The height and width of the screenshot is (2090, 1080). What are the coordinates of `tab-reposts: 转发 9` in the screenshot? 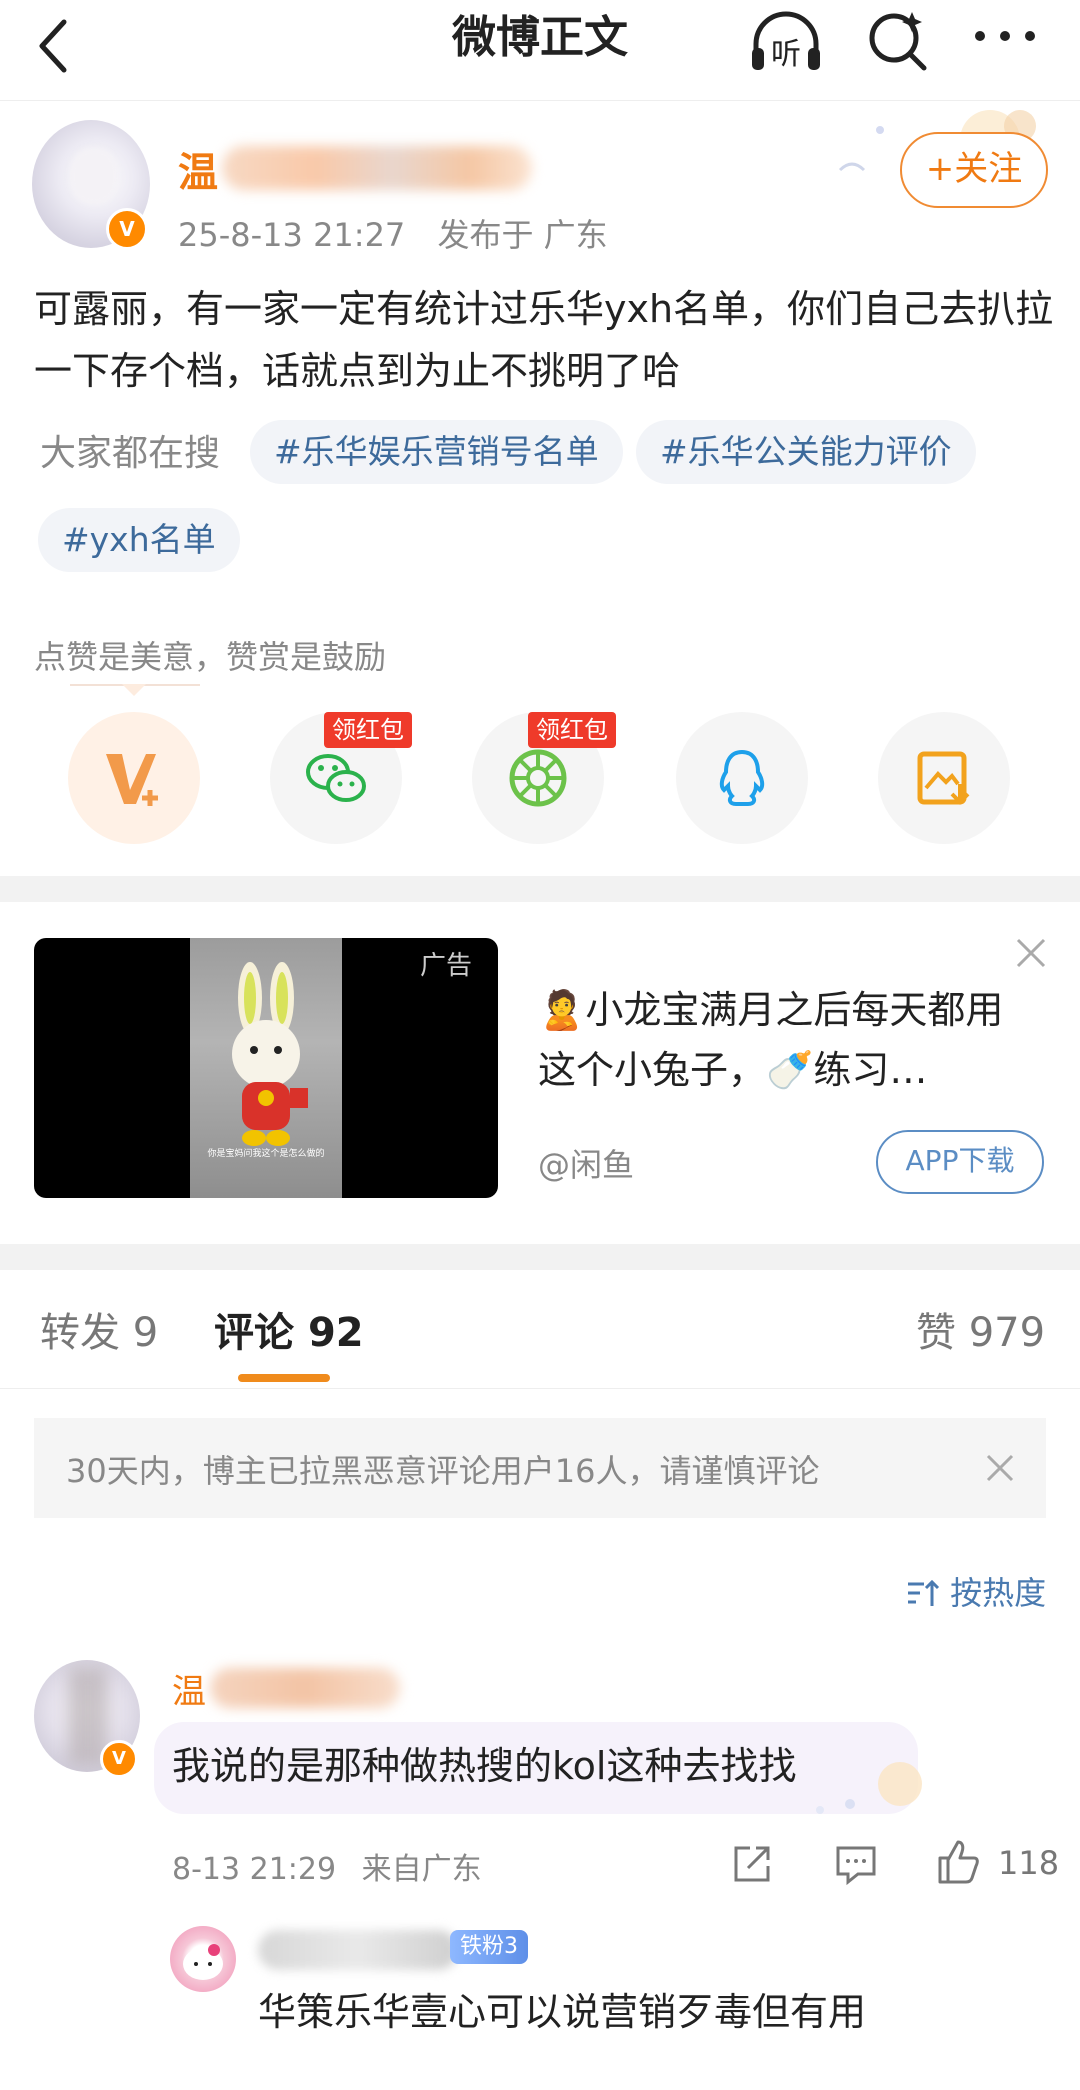 It's located at (99, 1329).